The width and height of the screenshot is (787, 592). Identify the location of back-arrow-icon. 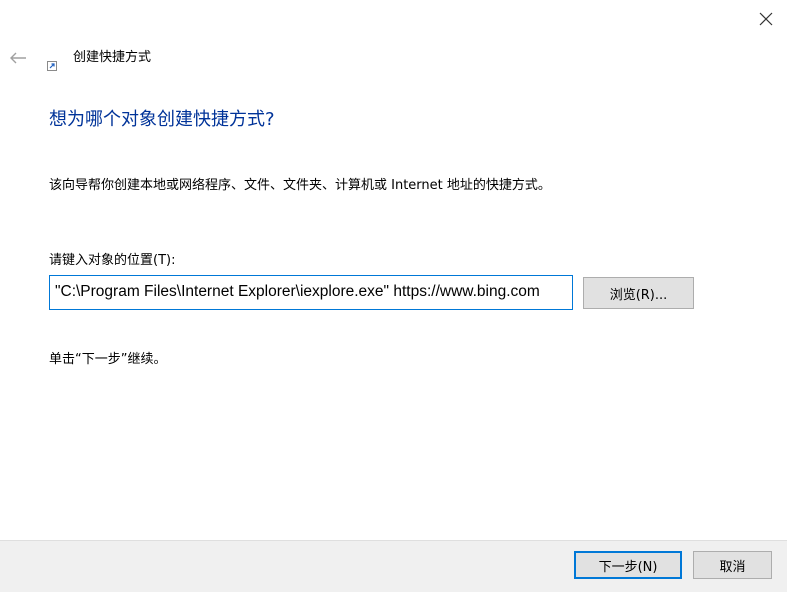
(18, 58).